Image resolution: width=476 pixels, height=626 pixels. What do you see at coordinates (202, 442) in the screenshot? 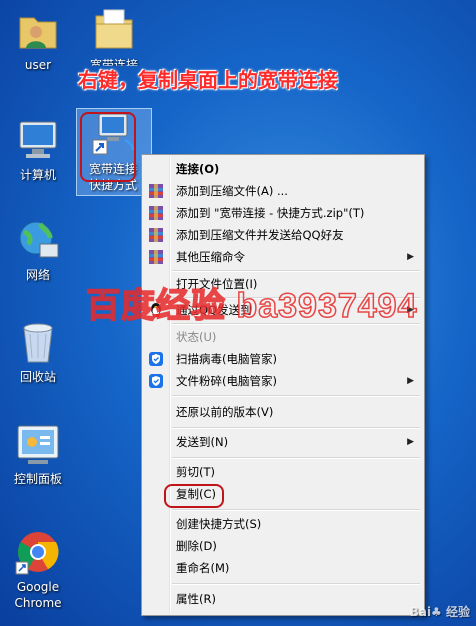
I see `menu-item-label: 发送到(N)` at bounding box center [202, 442].